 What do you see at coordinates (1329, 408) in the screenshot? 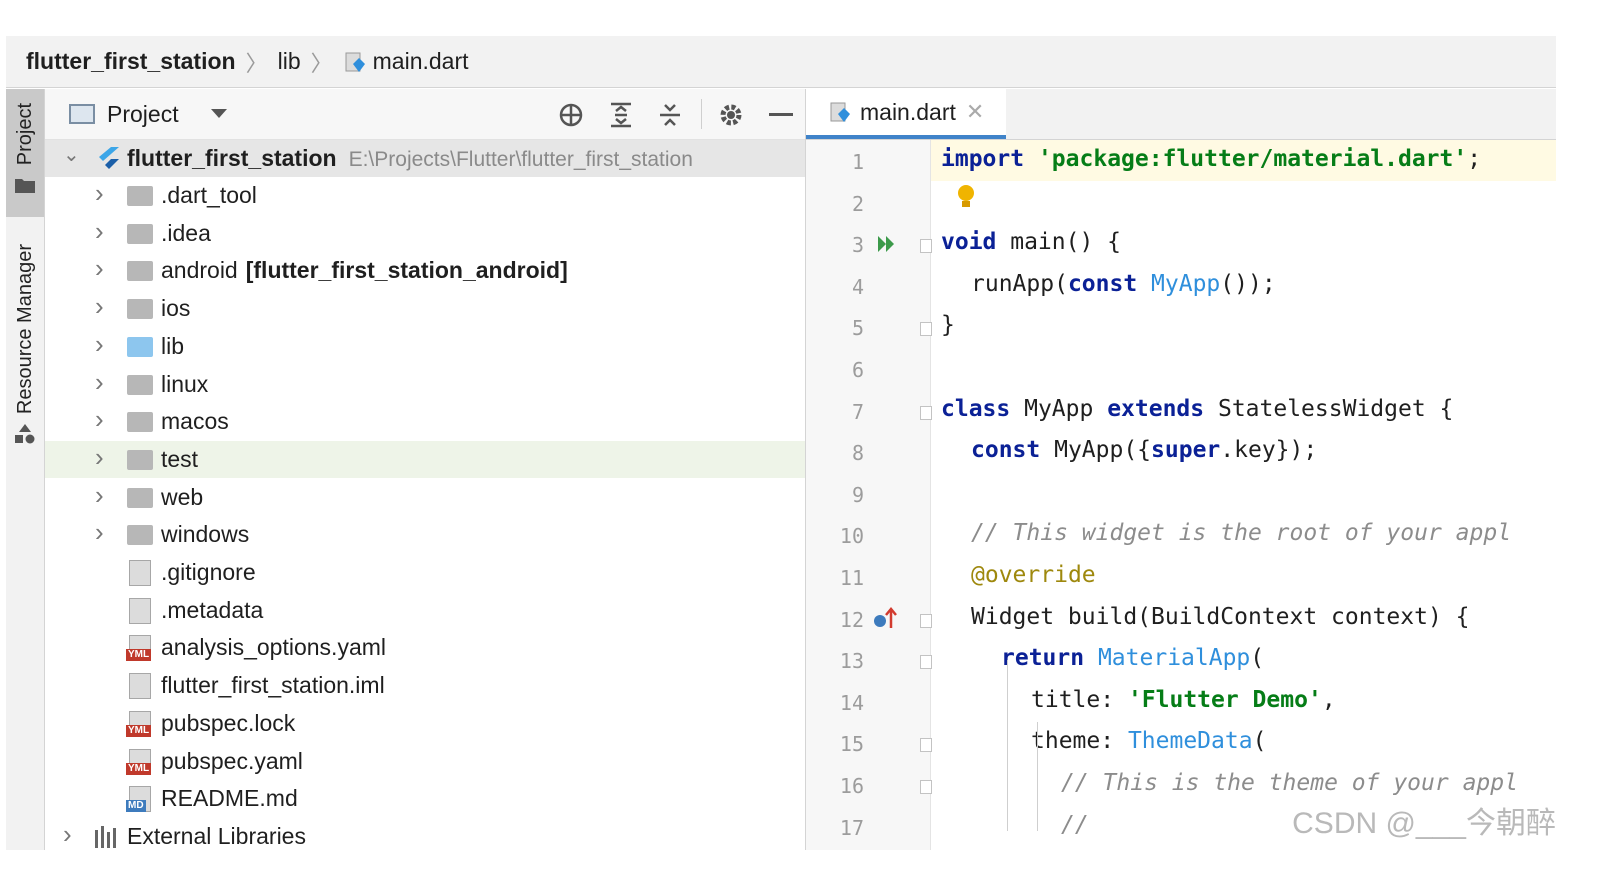
I see `code-token: StatelessWidget {` at bounding box center [1329, 408].